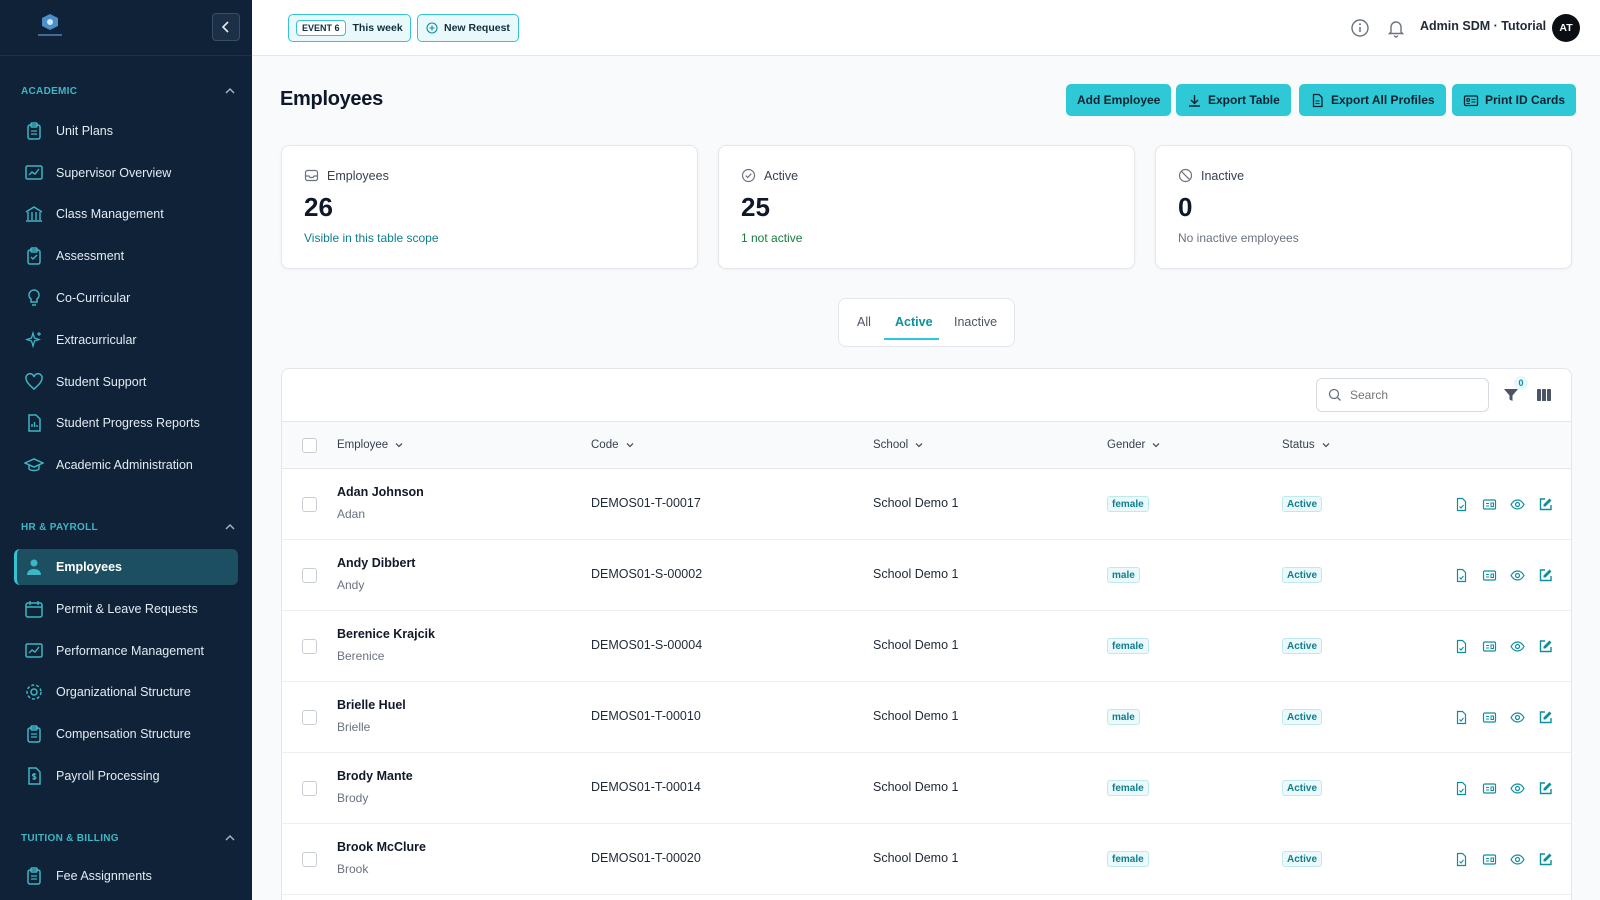 The width and height of the screenshot is (1600, 900). Describe the element at coordinates (375, 776) in the screenshot. I see `employee-name: Brody Mante` at that location.